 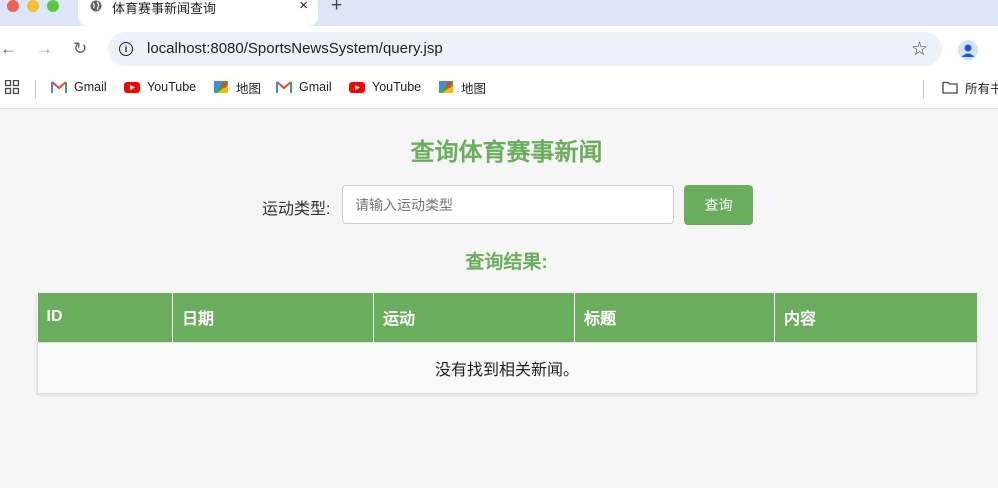 What do you see at coordinates (508, 204) in the screenshot?
I see `sport-type-input` at bounding box center [508, 204].